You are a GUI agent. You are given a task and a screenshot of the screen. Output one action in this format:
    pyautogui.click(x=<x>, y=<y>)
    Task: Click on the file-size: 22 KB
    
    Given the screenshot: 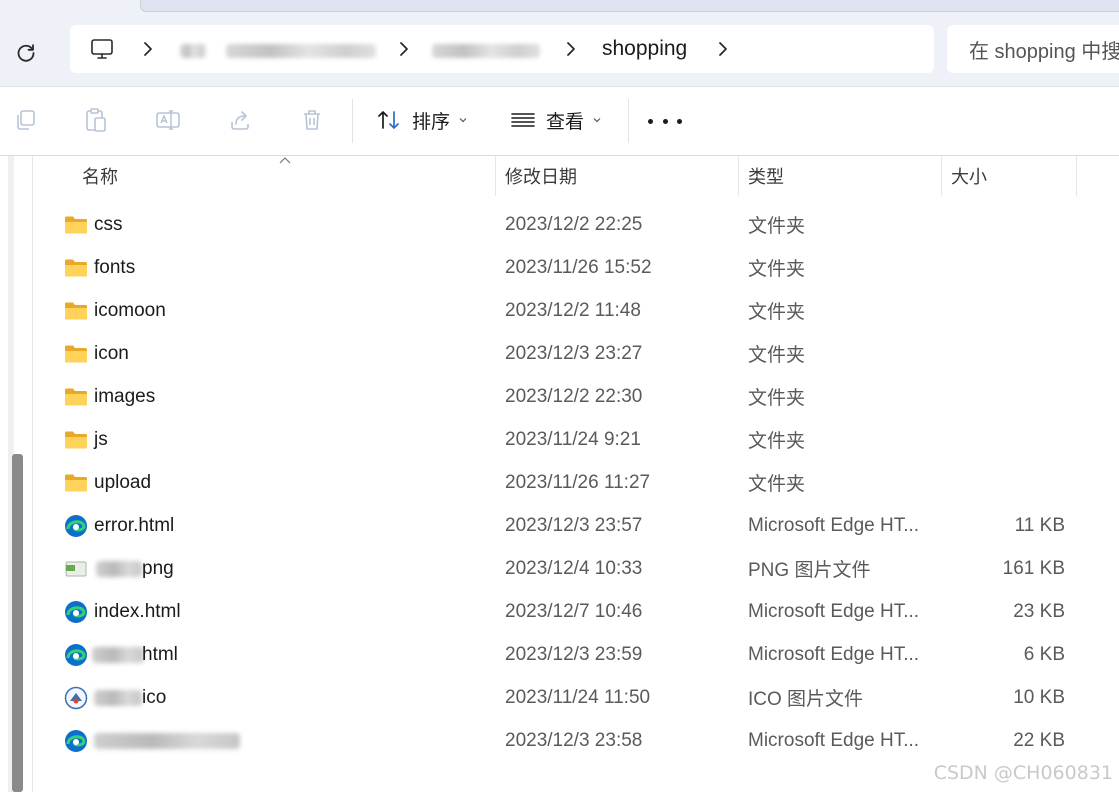 What is the action you would take?
    pyautogui.click(x=1039, y=740)
    